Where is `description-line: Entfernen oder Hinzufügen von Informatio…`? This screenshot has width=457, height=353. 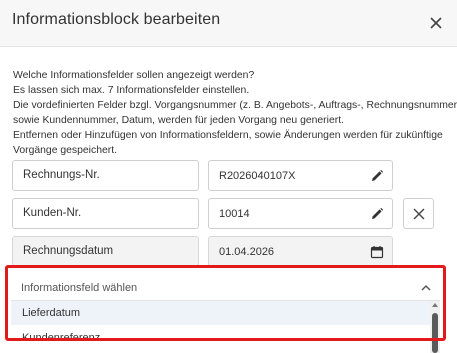 description-line: Entfernen oder Hinzufügen von Informatio… is located at coordinates (228, 135).